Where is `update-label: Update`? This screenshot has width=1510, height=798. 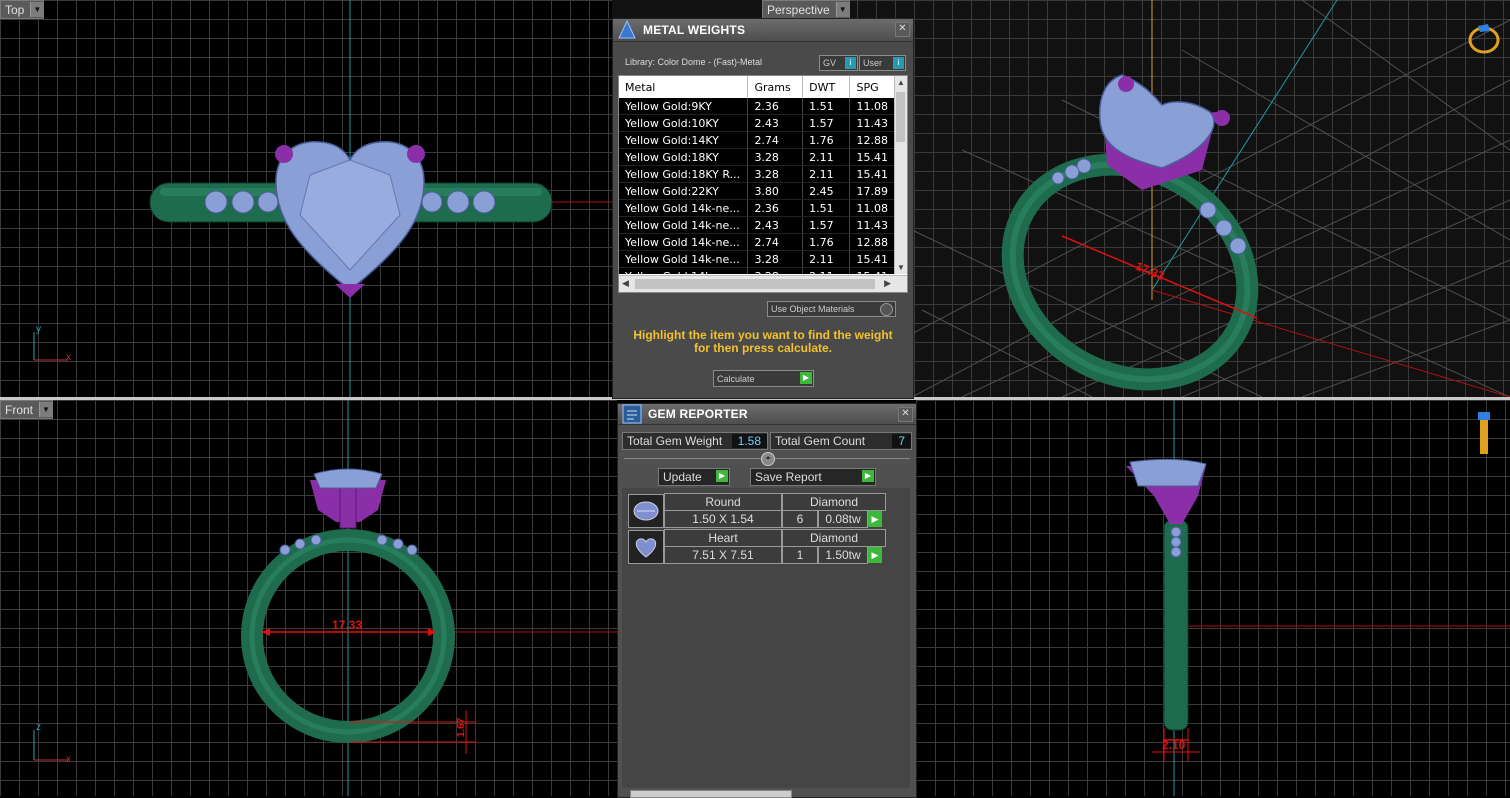
update-label: Update is located at coordinates (682, 477).